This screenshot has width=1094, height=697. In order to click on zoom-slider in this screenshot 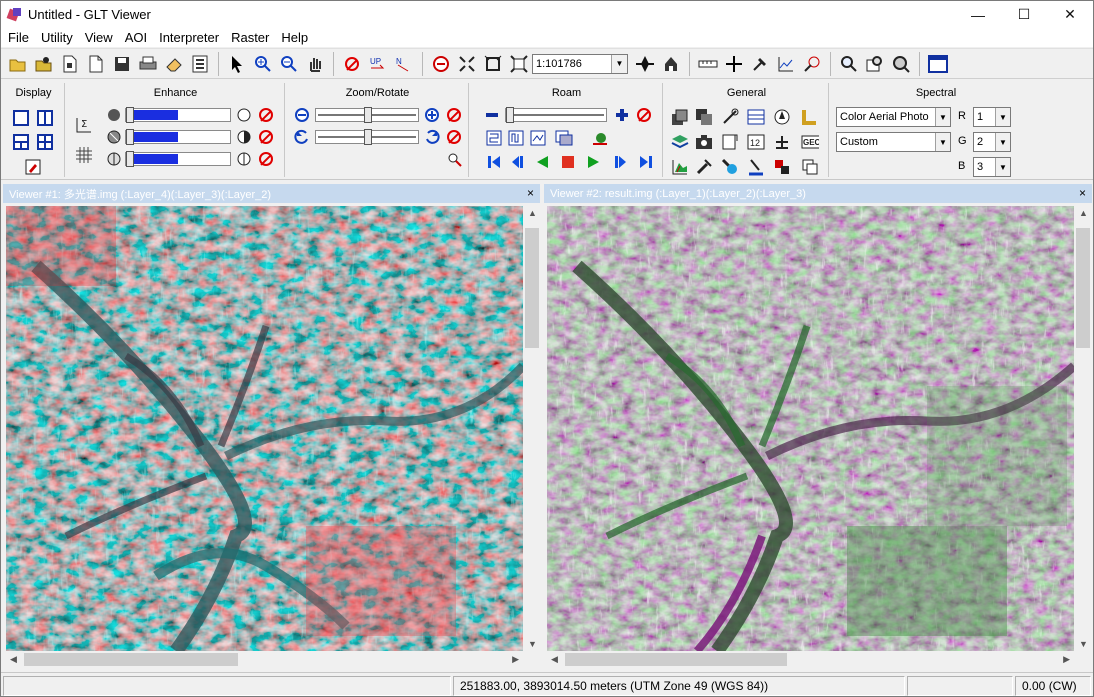, I will do `click(367, 115)`.